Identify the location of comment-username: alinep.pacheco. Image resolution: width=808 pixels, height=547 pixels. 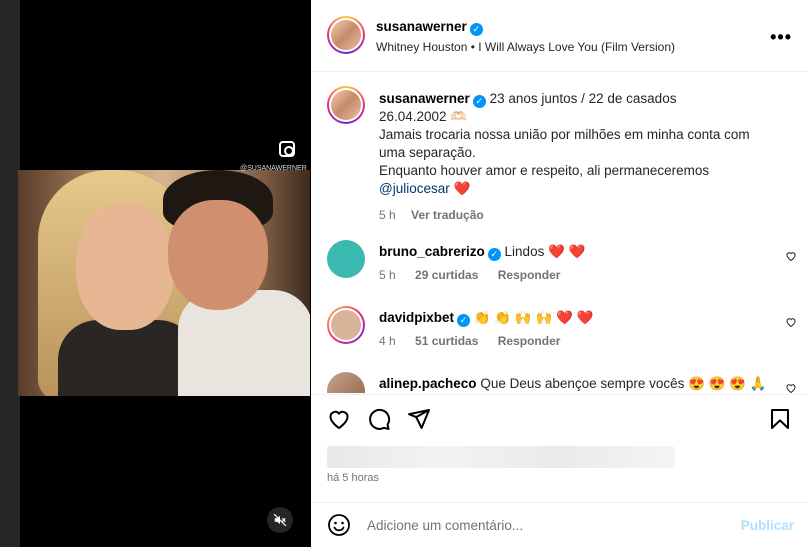
(428, 383).